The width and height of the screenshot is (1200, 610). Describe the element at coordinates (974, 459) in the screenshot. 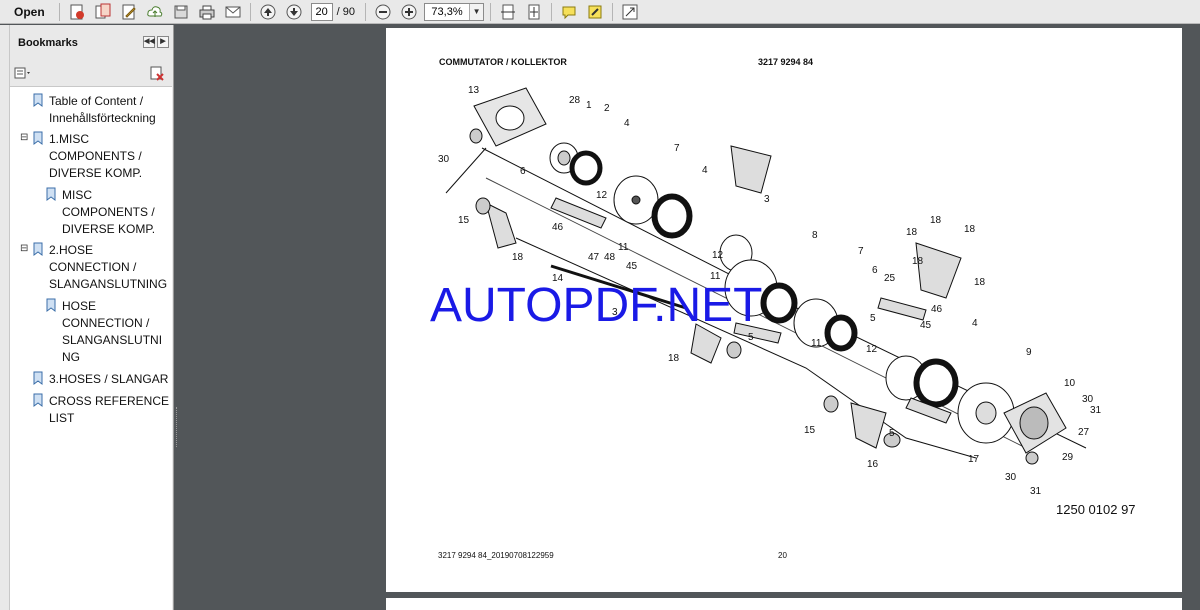

I see `callout-17: 17` at that location.